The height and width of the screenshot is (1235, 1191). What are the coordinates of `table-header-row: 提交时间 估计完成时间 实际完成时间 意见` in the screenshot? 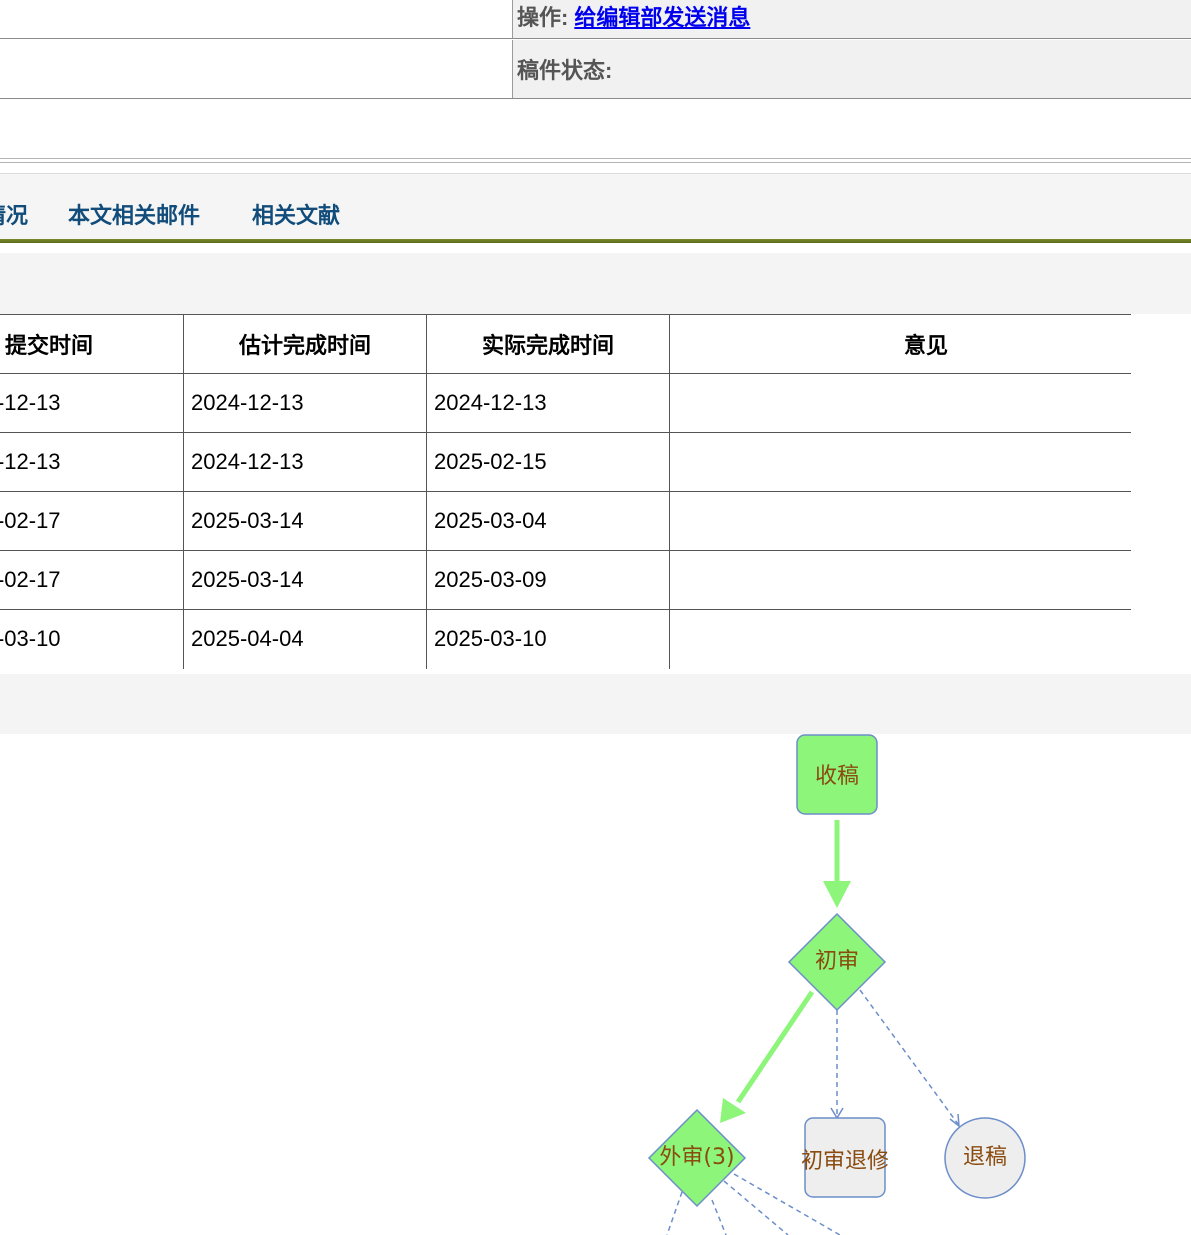 It's located at (565, 344).